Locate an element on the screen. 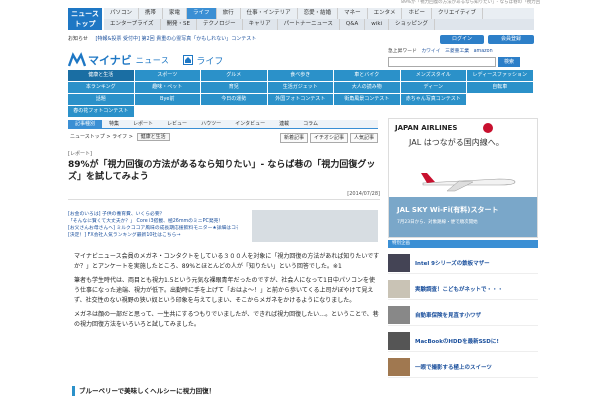 The height and width of the screenshot is (400, 600). news-top-logo: ニュース トップ is located at coordinates (85, 19).